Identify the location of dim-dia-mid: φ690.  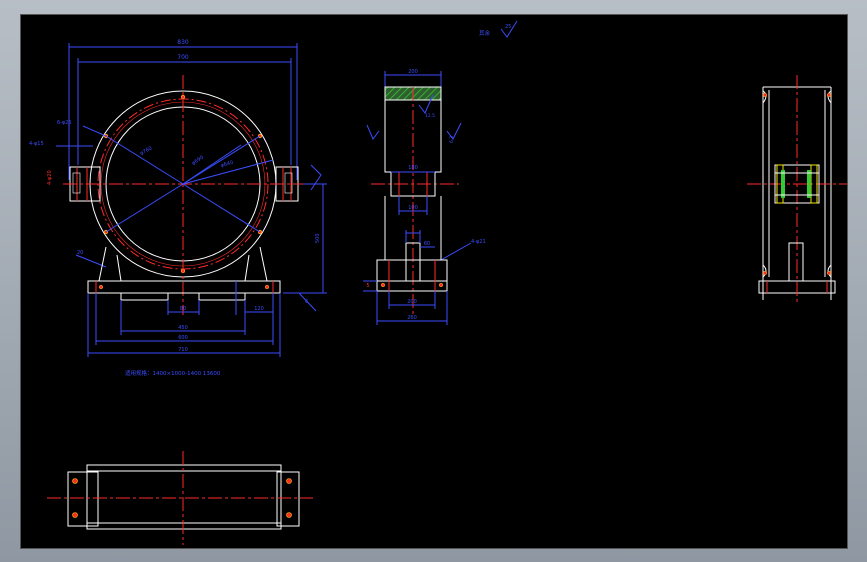
(198, 161).